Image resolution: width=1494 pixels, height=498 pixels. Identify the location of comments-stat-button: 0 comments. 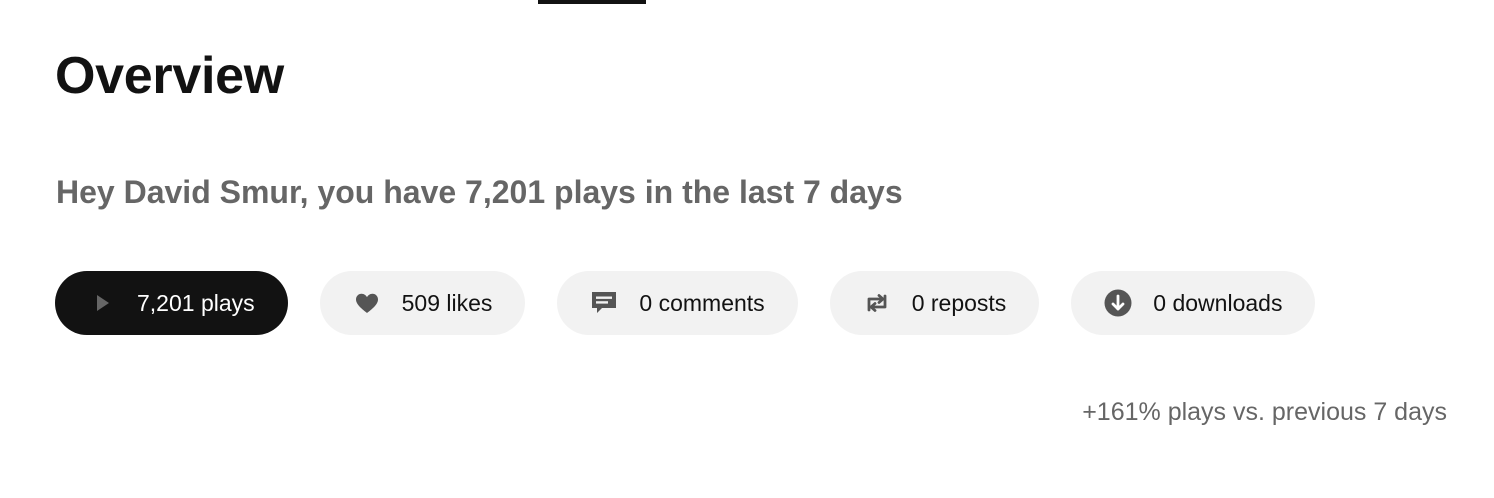
(677, 303).